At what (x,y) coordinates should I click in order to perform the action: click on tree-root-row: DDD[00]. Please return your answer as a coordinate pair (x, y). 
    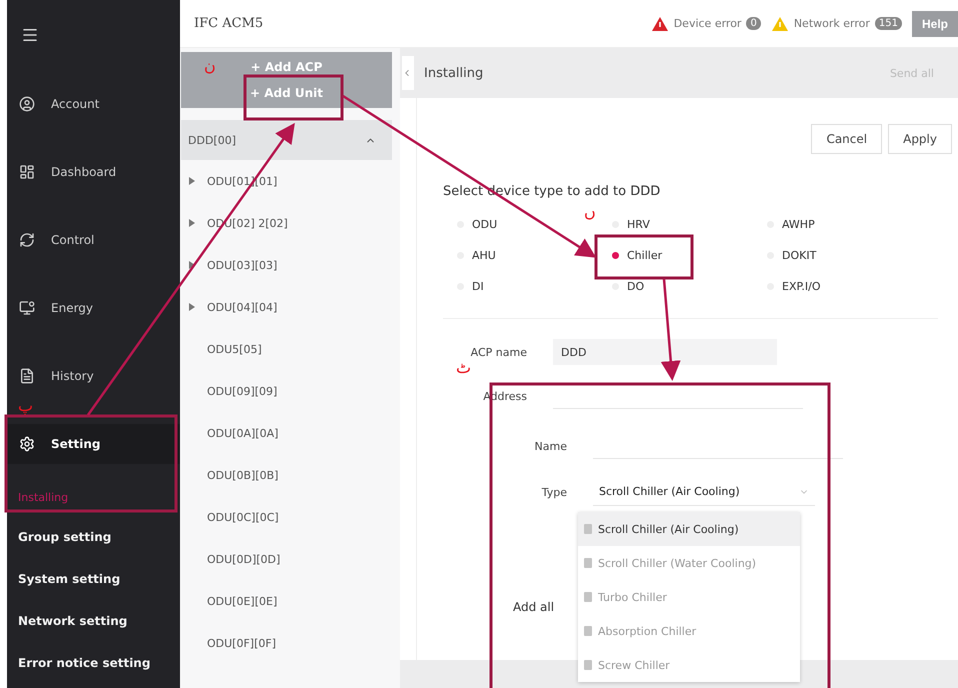
    Looking at the image, I should click on (286, 140).